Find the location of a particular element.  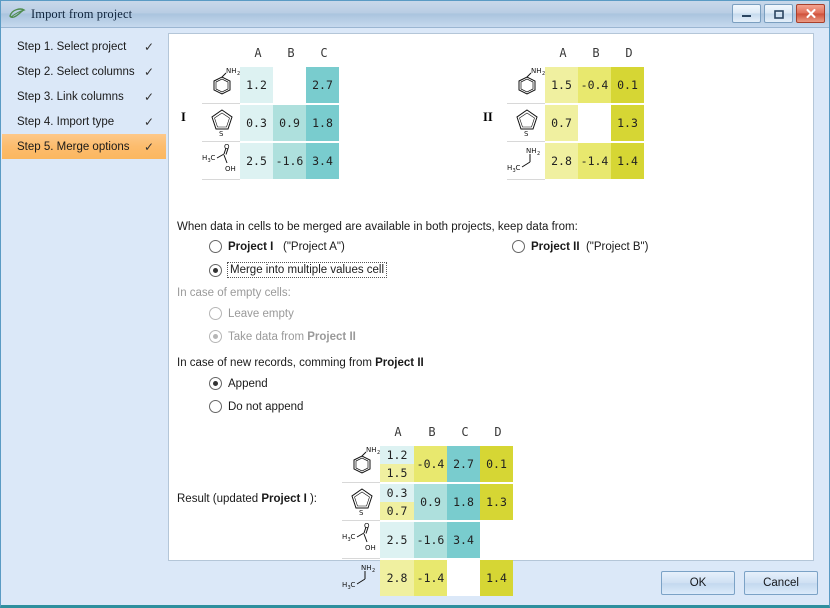

cell-I-r1-A: 1.2 is located at coordinates (256, 85).